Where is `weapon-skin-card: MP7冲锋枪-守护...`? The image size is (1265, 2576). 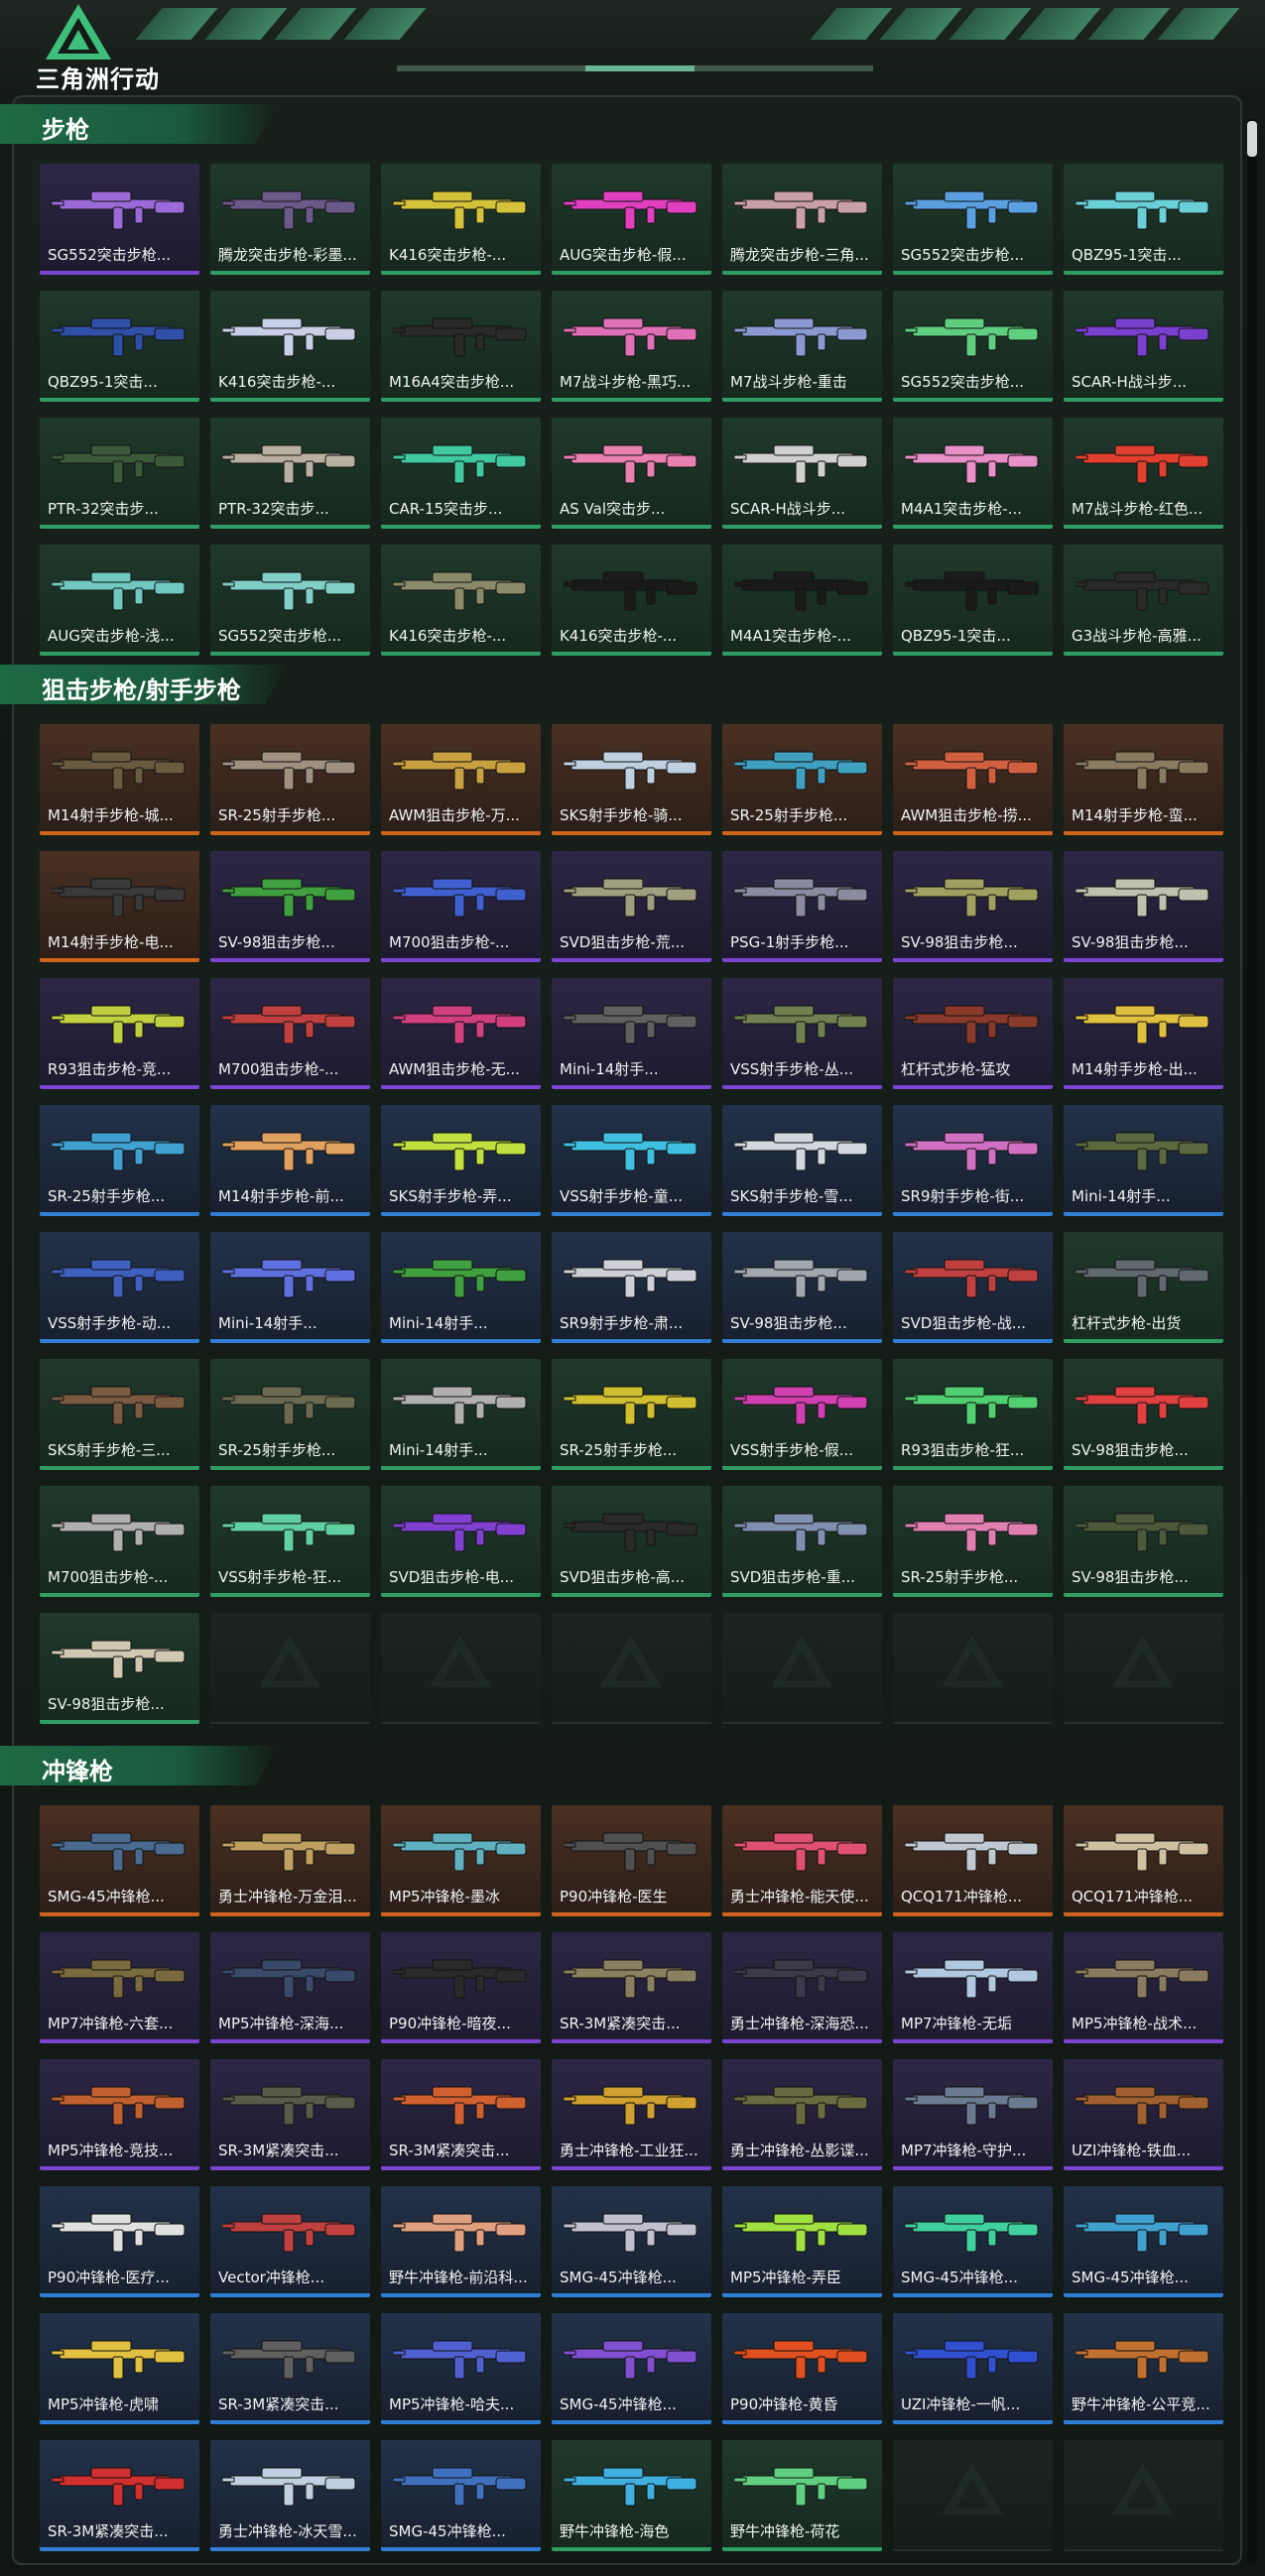
weapon-skin-card: MP7冲锋枪-守护... is located at coordinates (973, 2114).